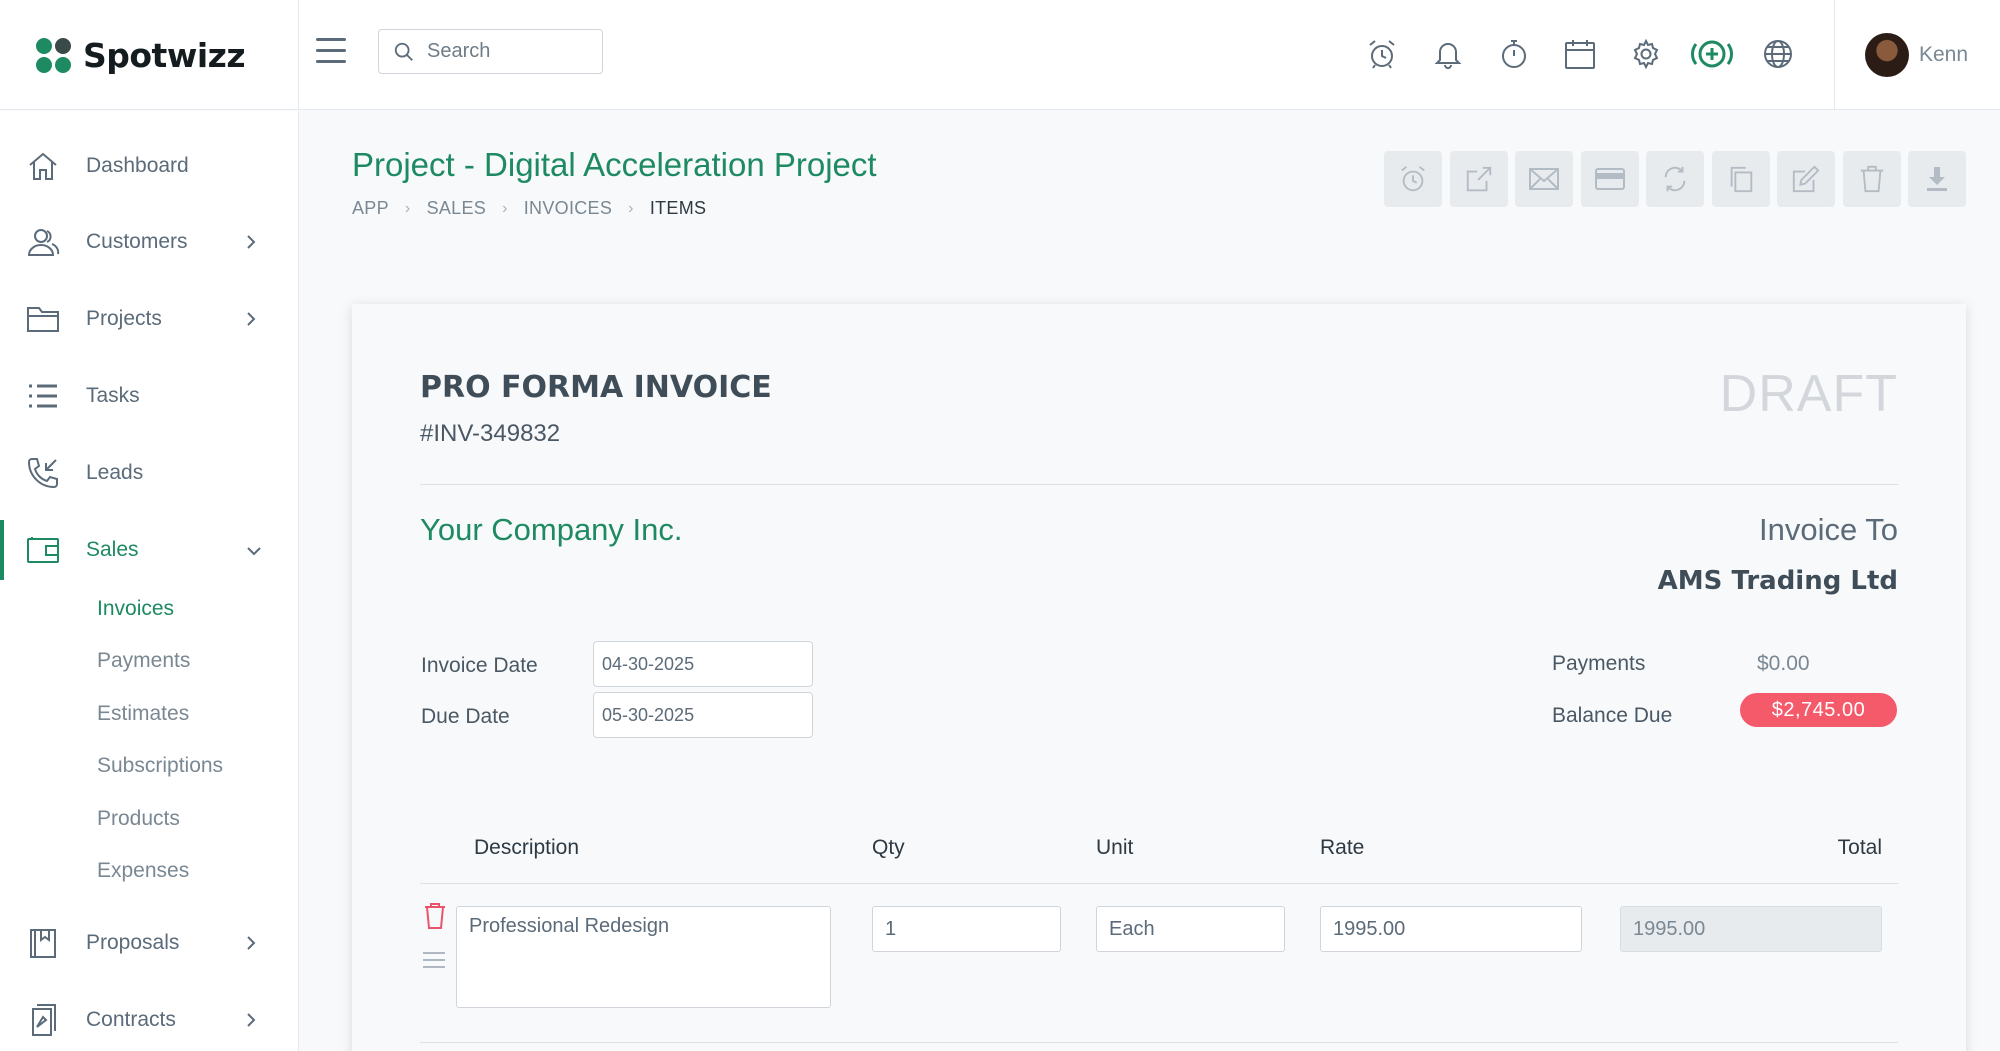  Describe the element at coordinates (43, 242) in the screenshot. I see `users-icon` at that location.